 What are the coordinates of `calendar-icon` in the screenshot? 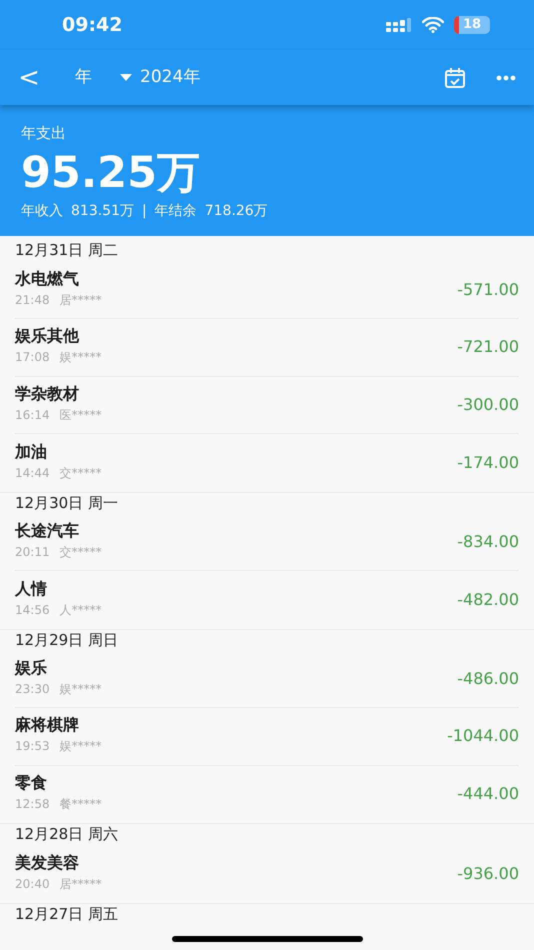 It's located at (455, 77).